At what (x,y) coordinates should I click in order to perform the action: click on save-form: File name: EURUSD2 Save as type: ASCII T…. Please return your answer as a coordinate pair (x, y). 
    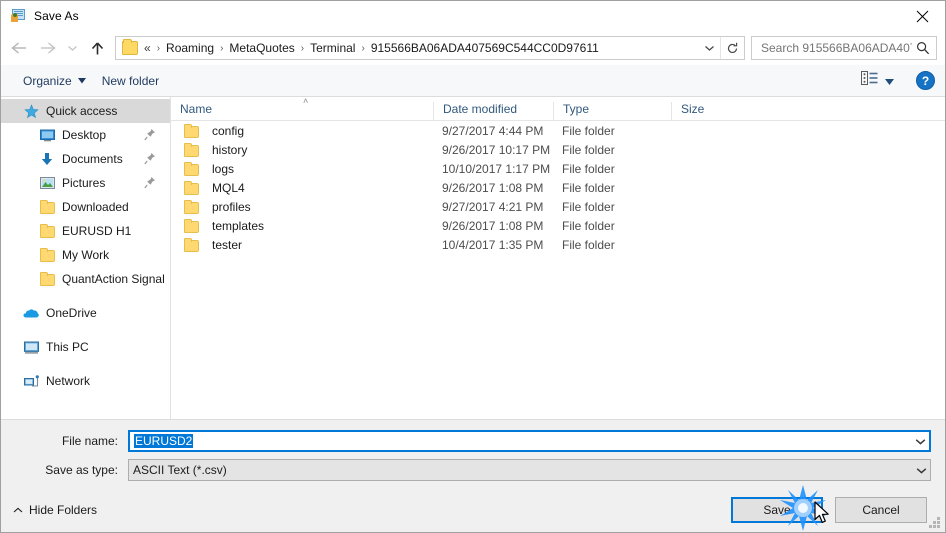
    Looking at the image, I should click on (473, 453).